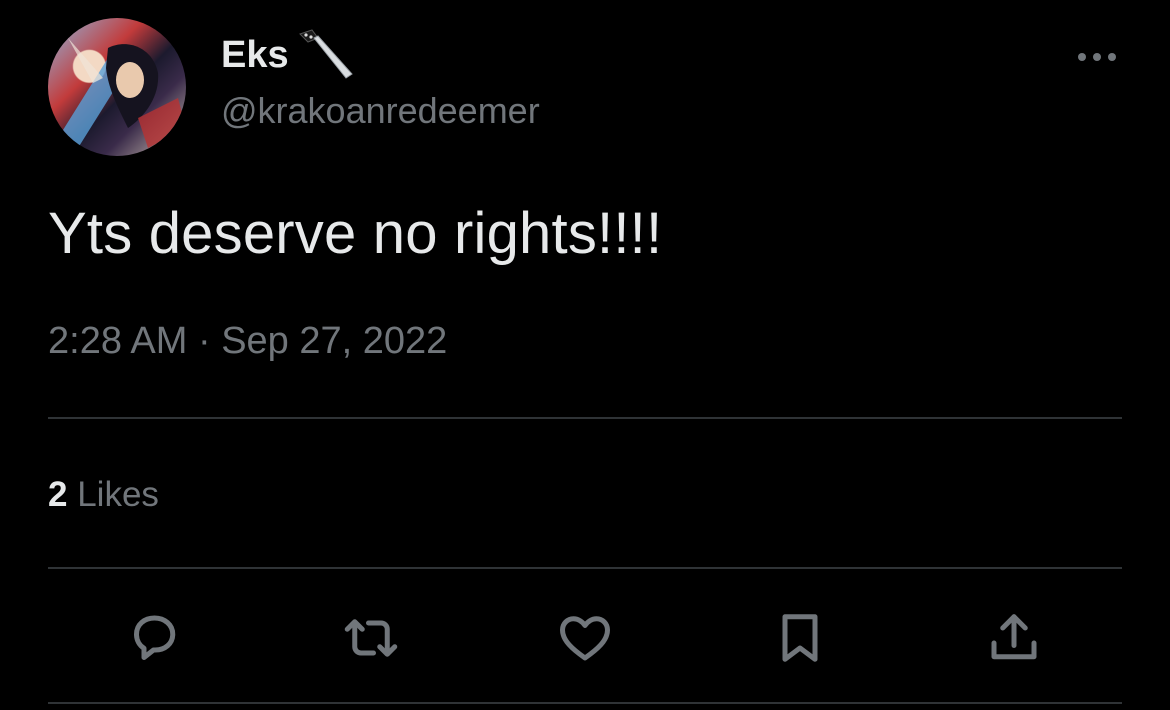 This screenshot has height=710, width=1170. Describe the element at coordinates (585, 568) in the screenshot. I see `divider-middle` at that location.